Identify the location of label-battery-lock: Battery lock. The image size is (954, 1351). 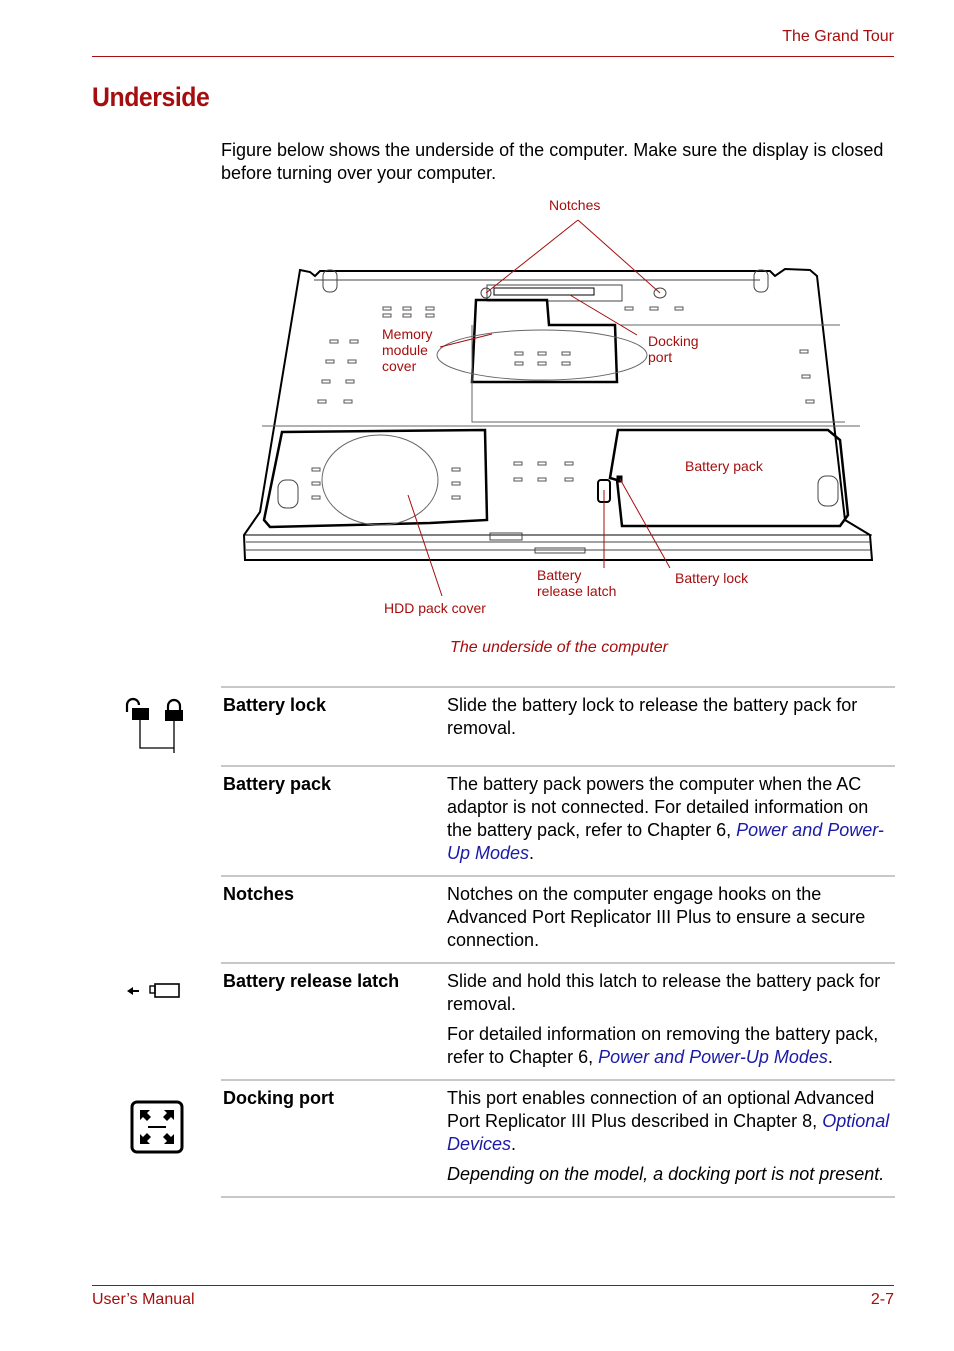
(712, 578).